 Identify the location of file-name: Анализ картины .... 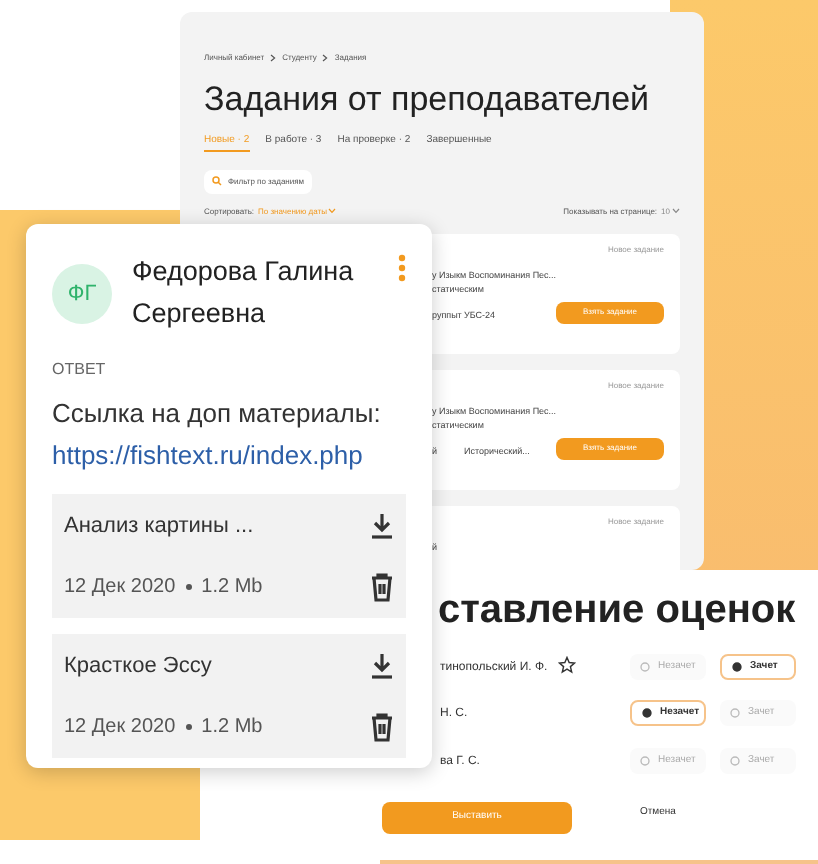
(159, 527).